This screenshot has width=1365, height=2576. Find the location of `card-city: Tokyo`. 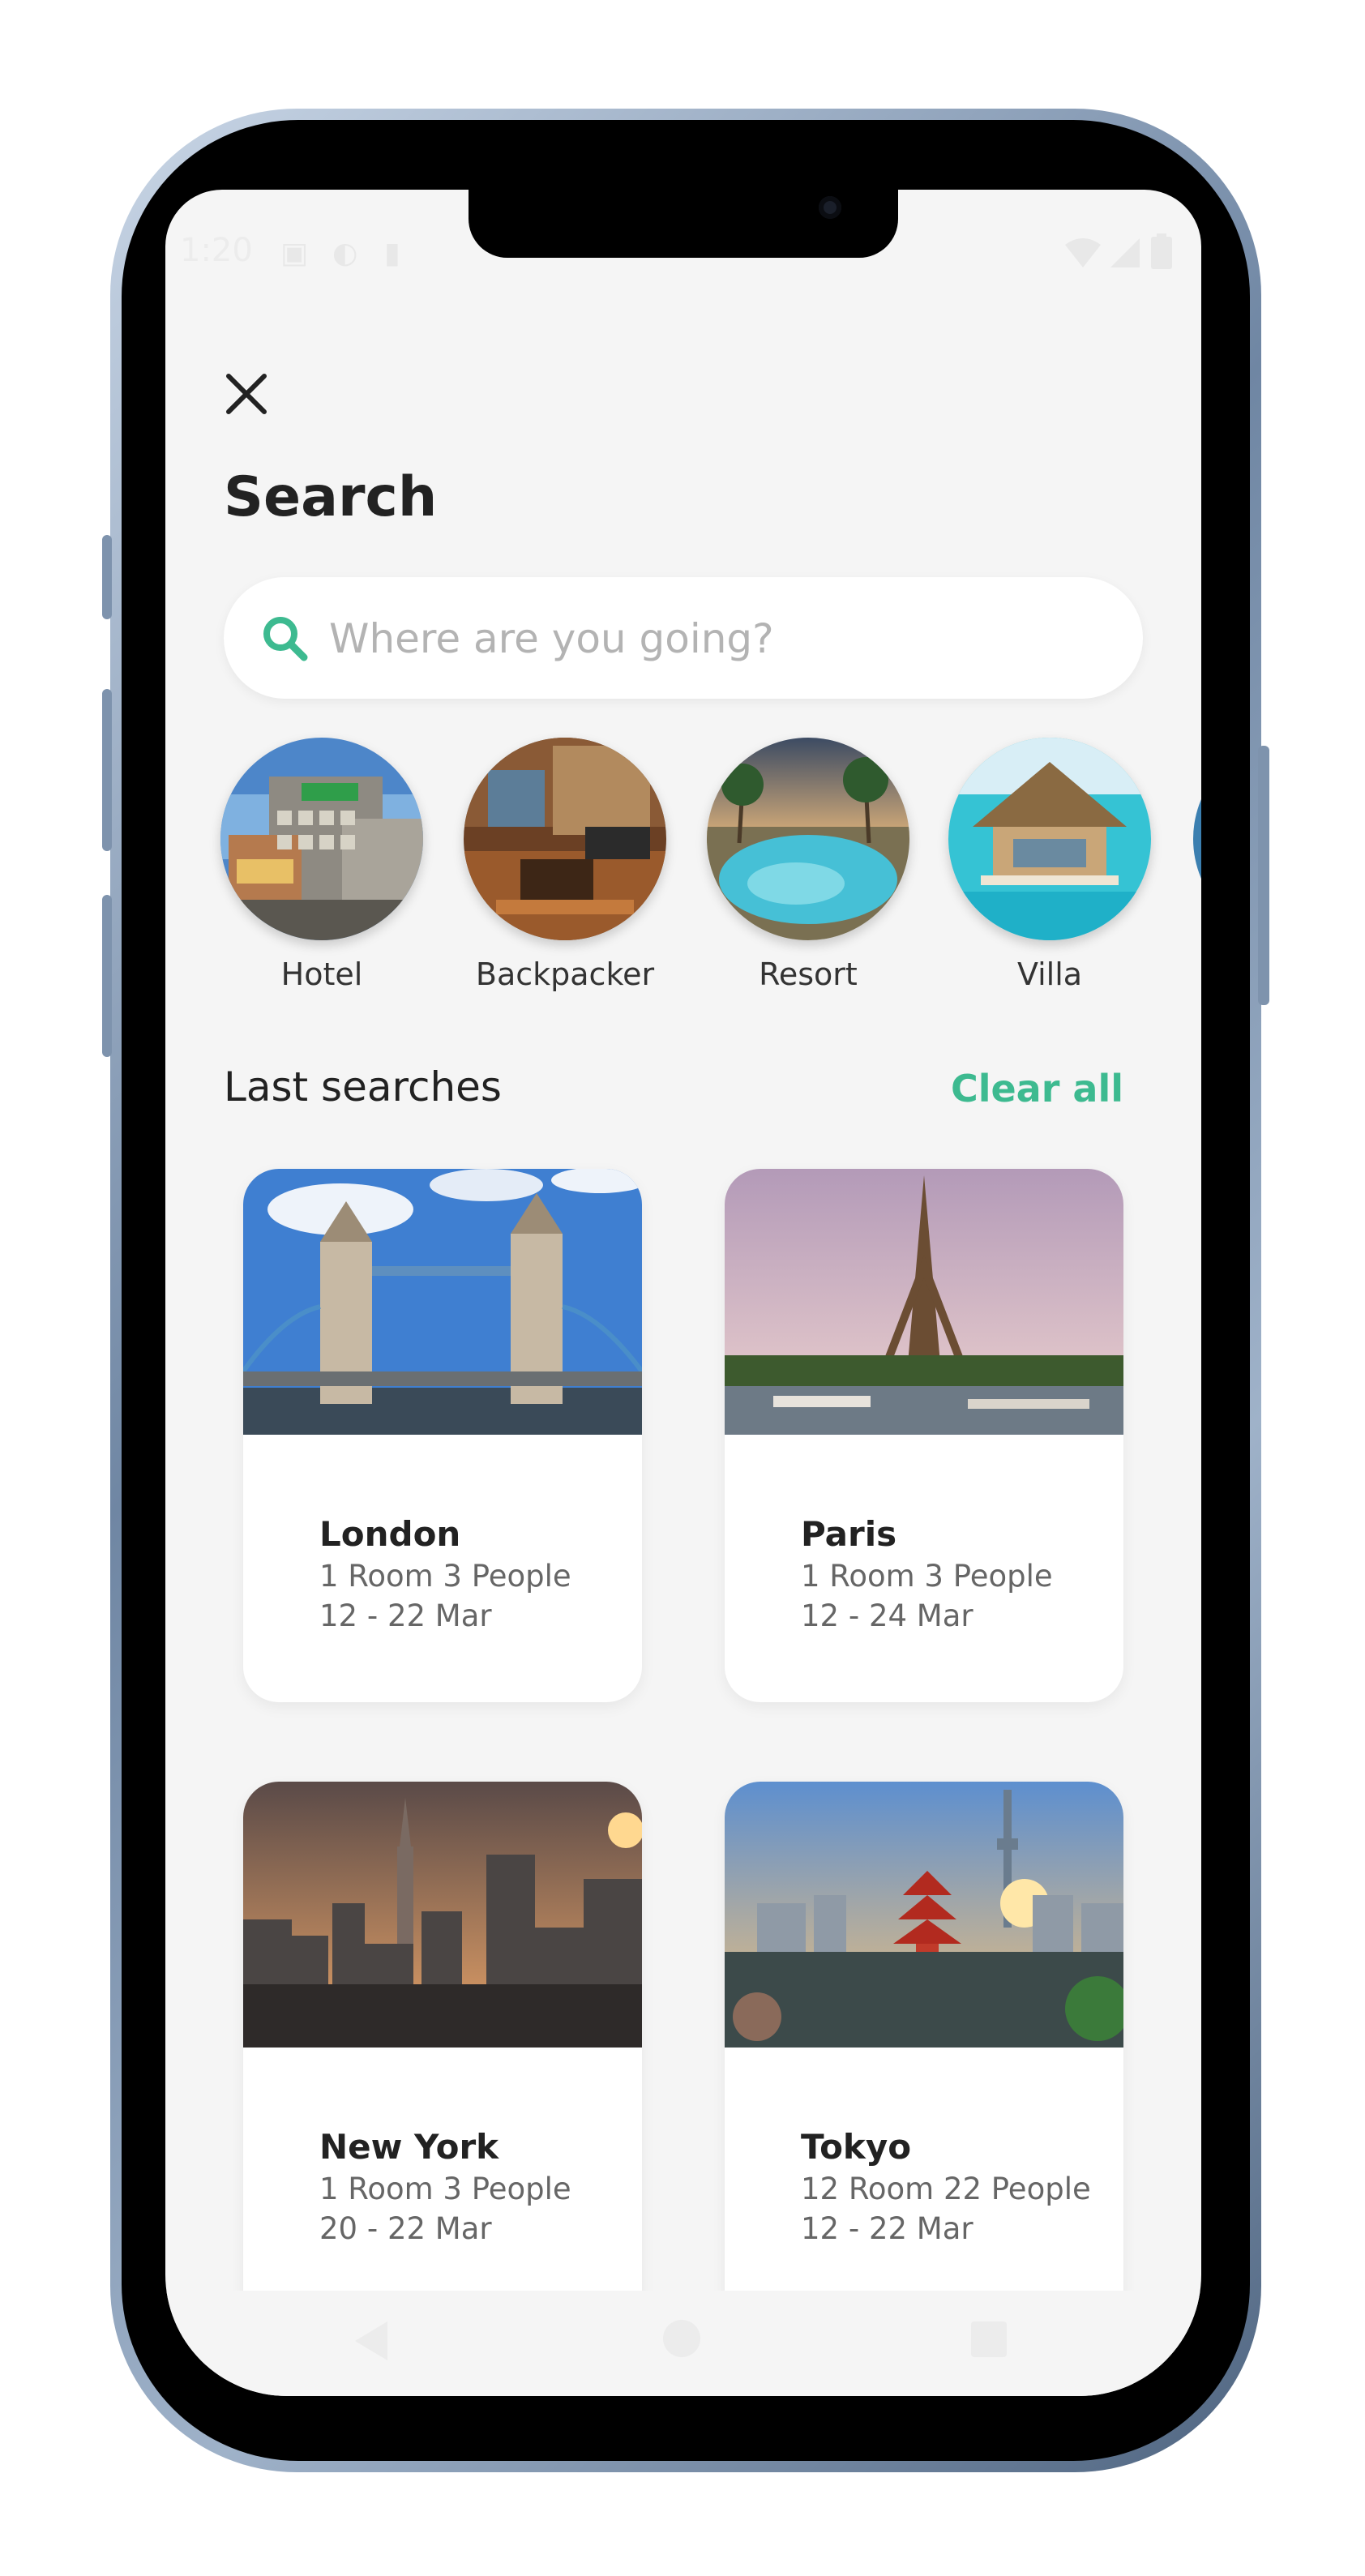

card-city: Tokyo is located at coordinates (857, 2147).